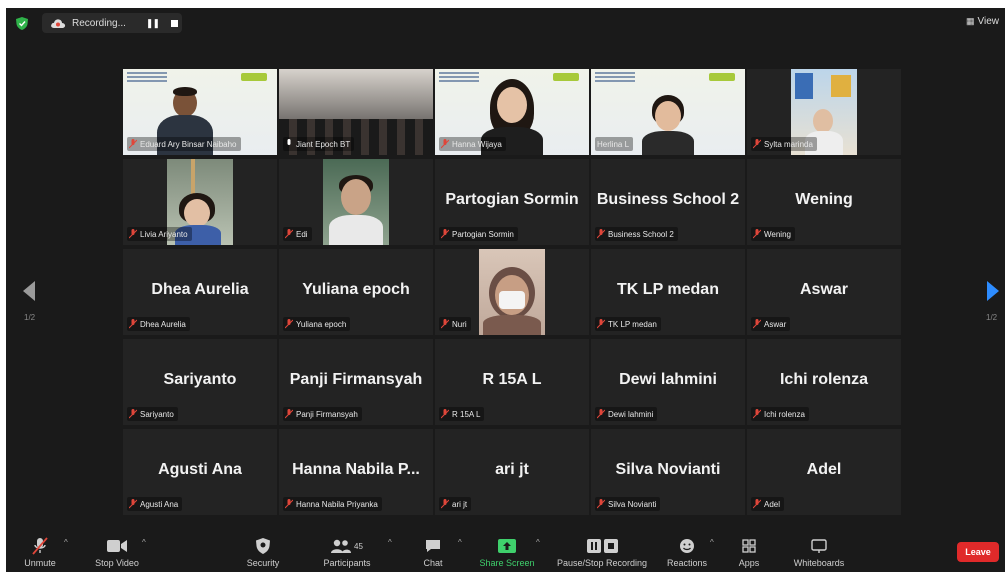  I want to click on participants-button: 45 Participants, so click(347, 552).